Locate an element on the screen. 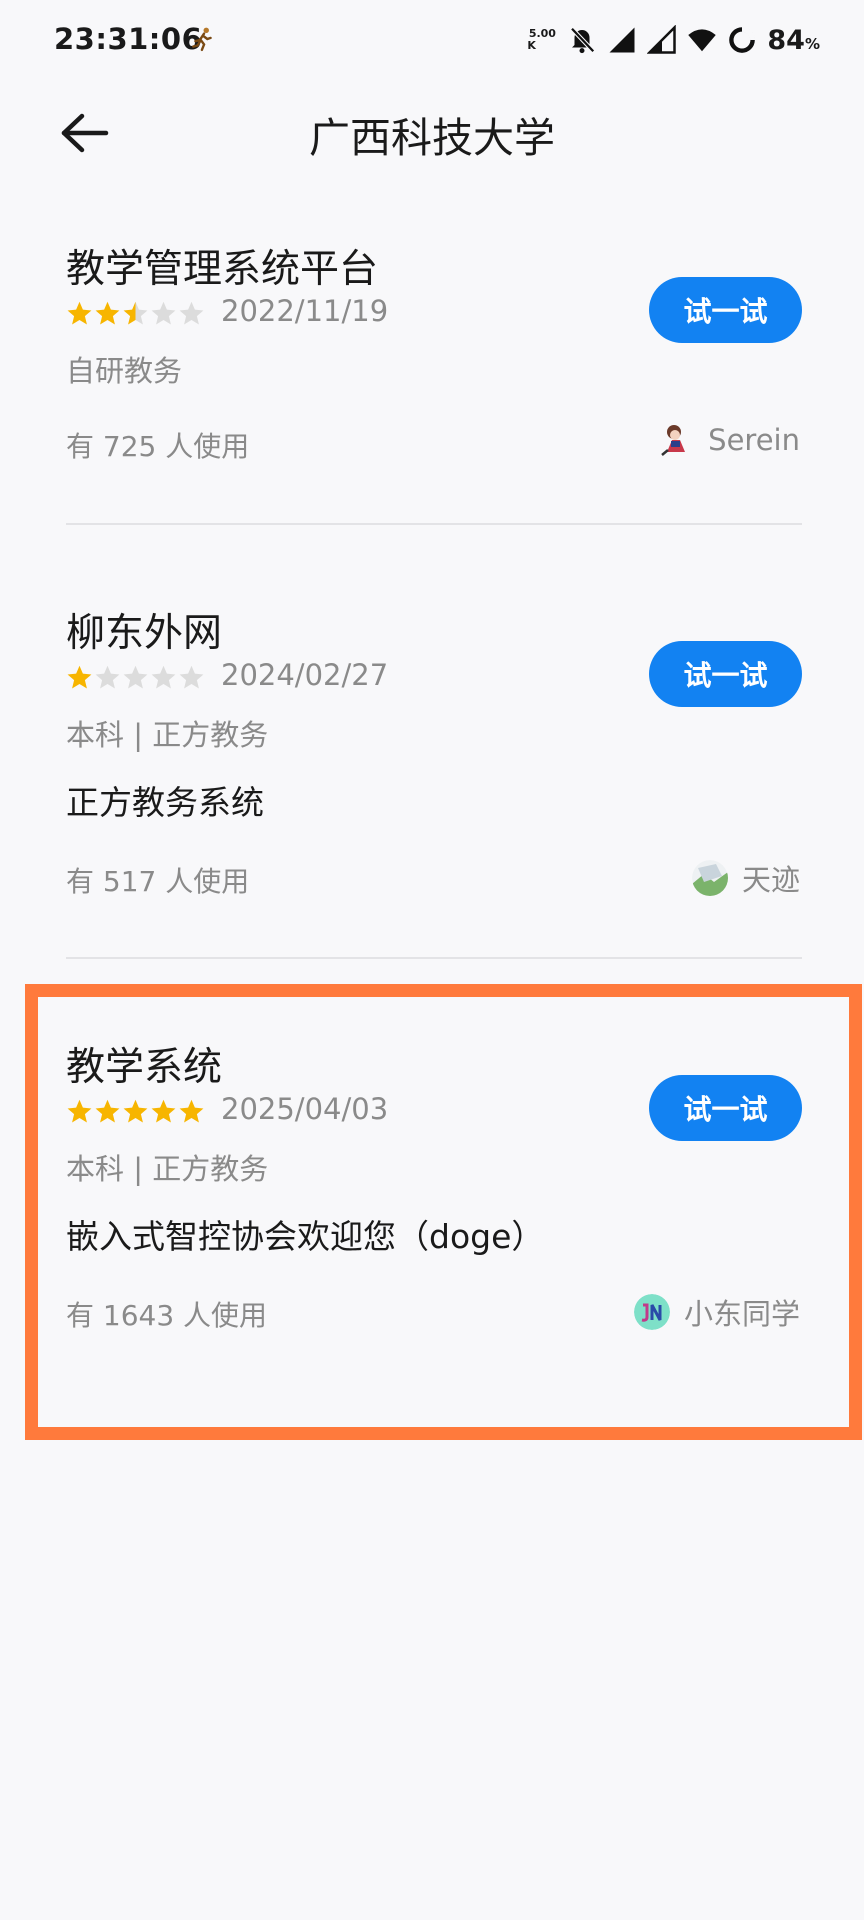  top-bar: 广西科技大学 is located at coordinates (432, 132).